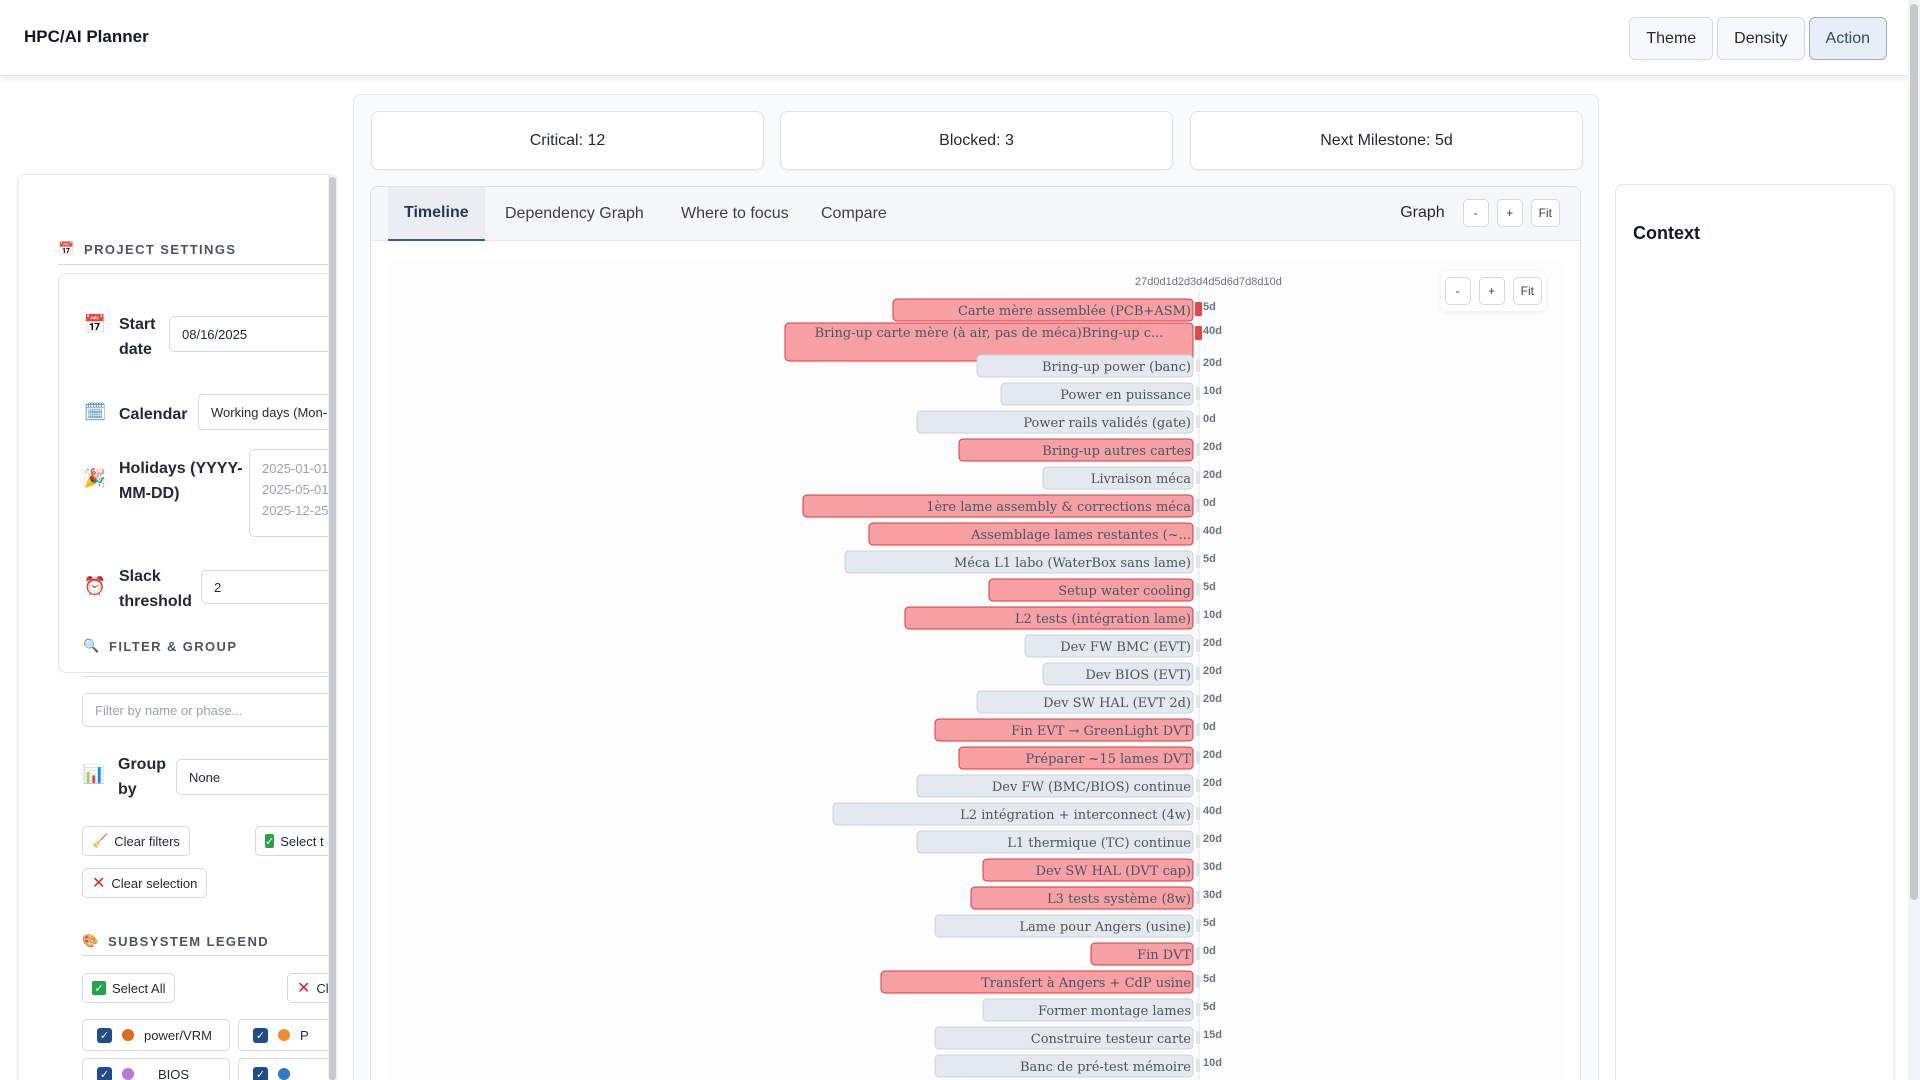 The height and width of the screenshot is (1080, 1920). I want to click on gantt-bar-label: Carte mère assemblée (PCB+ASM), so click(1074, 311).